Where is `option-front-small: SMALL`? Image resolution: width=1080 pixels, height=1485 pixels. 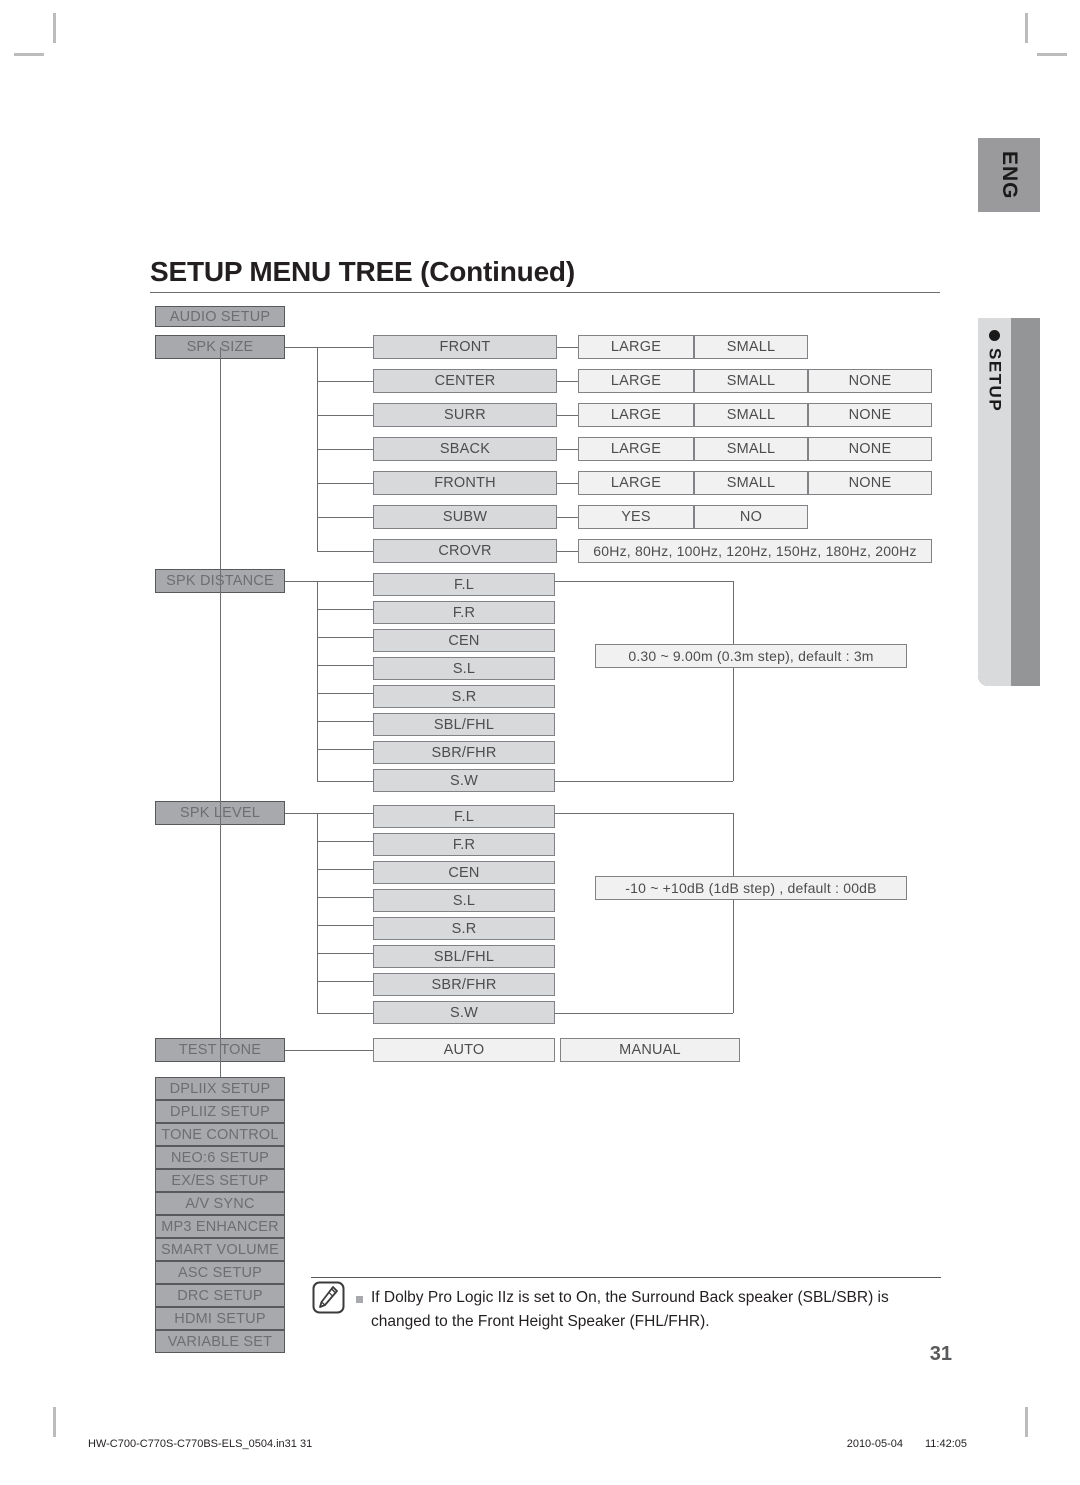 option-front-small: SMALL is located at coordinates (751, 347).